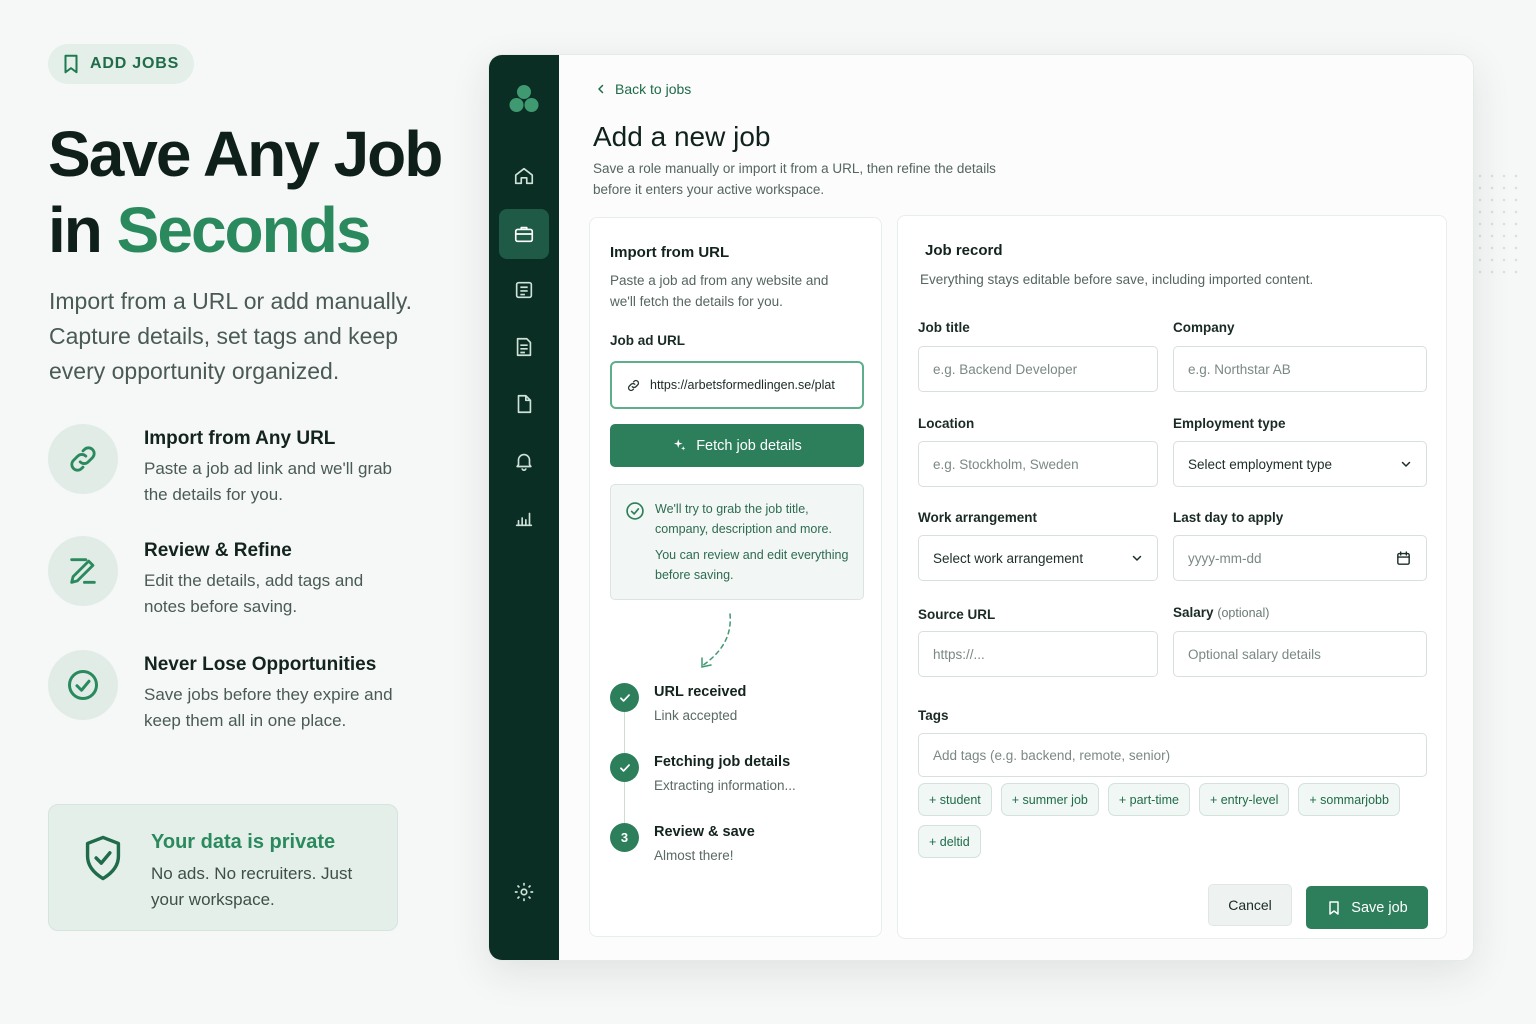 The image size is (1536, 1024). What do you see at coordinates (1049, 799) in the screenshot?
I see `tag-suggestion: + summer job` at bounding box center [1049, 799].